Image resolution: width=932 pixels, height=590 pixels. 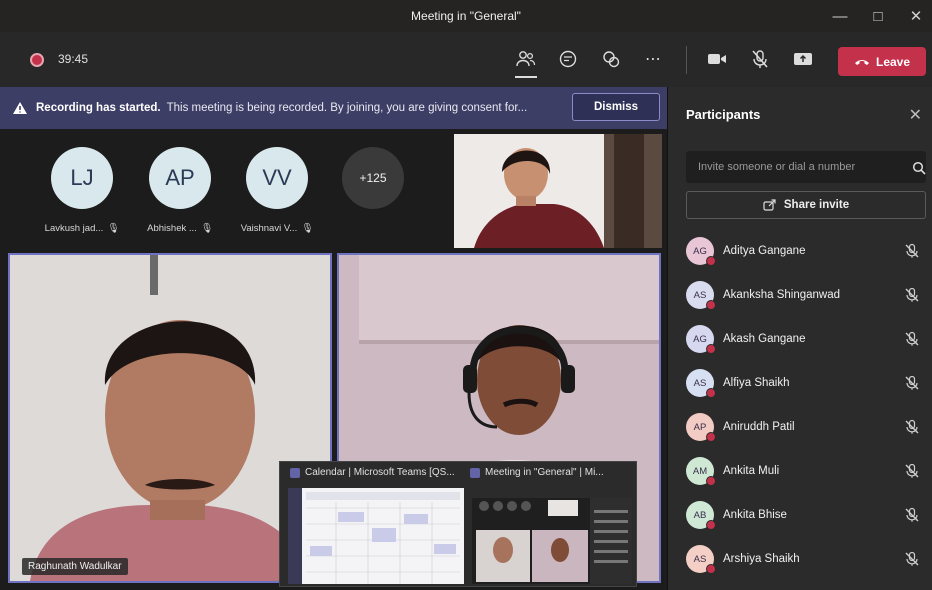 I want to click on participant-name: Ankita Muli, so click(x=751, y=471).